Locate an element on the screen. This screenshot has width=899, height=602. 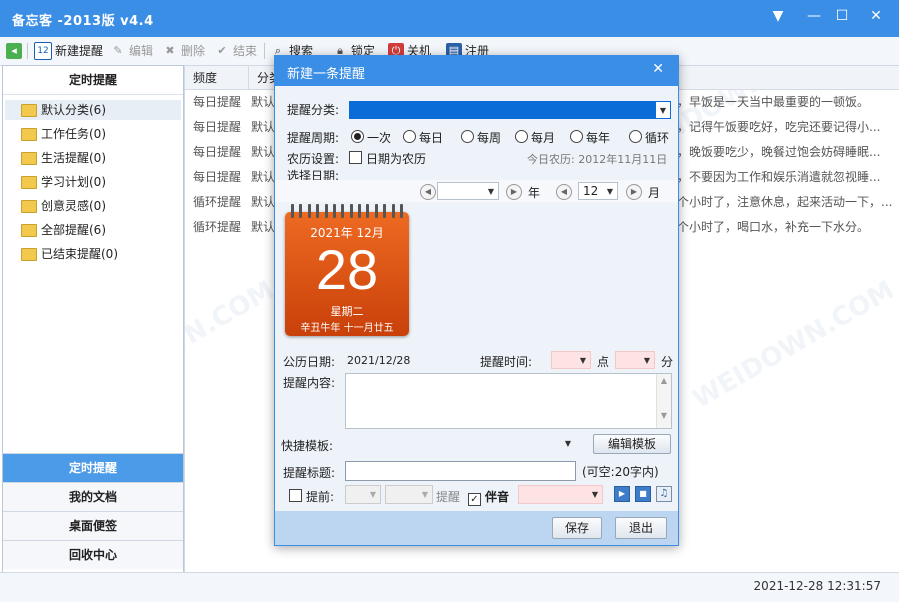
checkbox-checked-icon: ✓ is located at coordinates (474, 499).